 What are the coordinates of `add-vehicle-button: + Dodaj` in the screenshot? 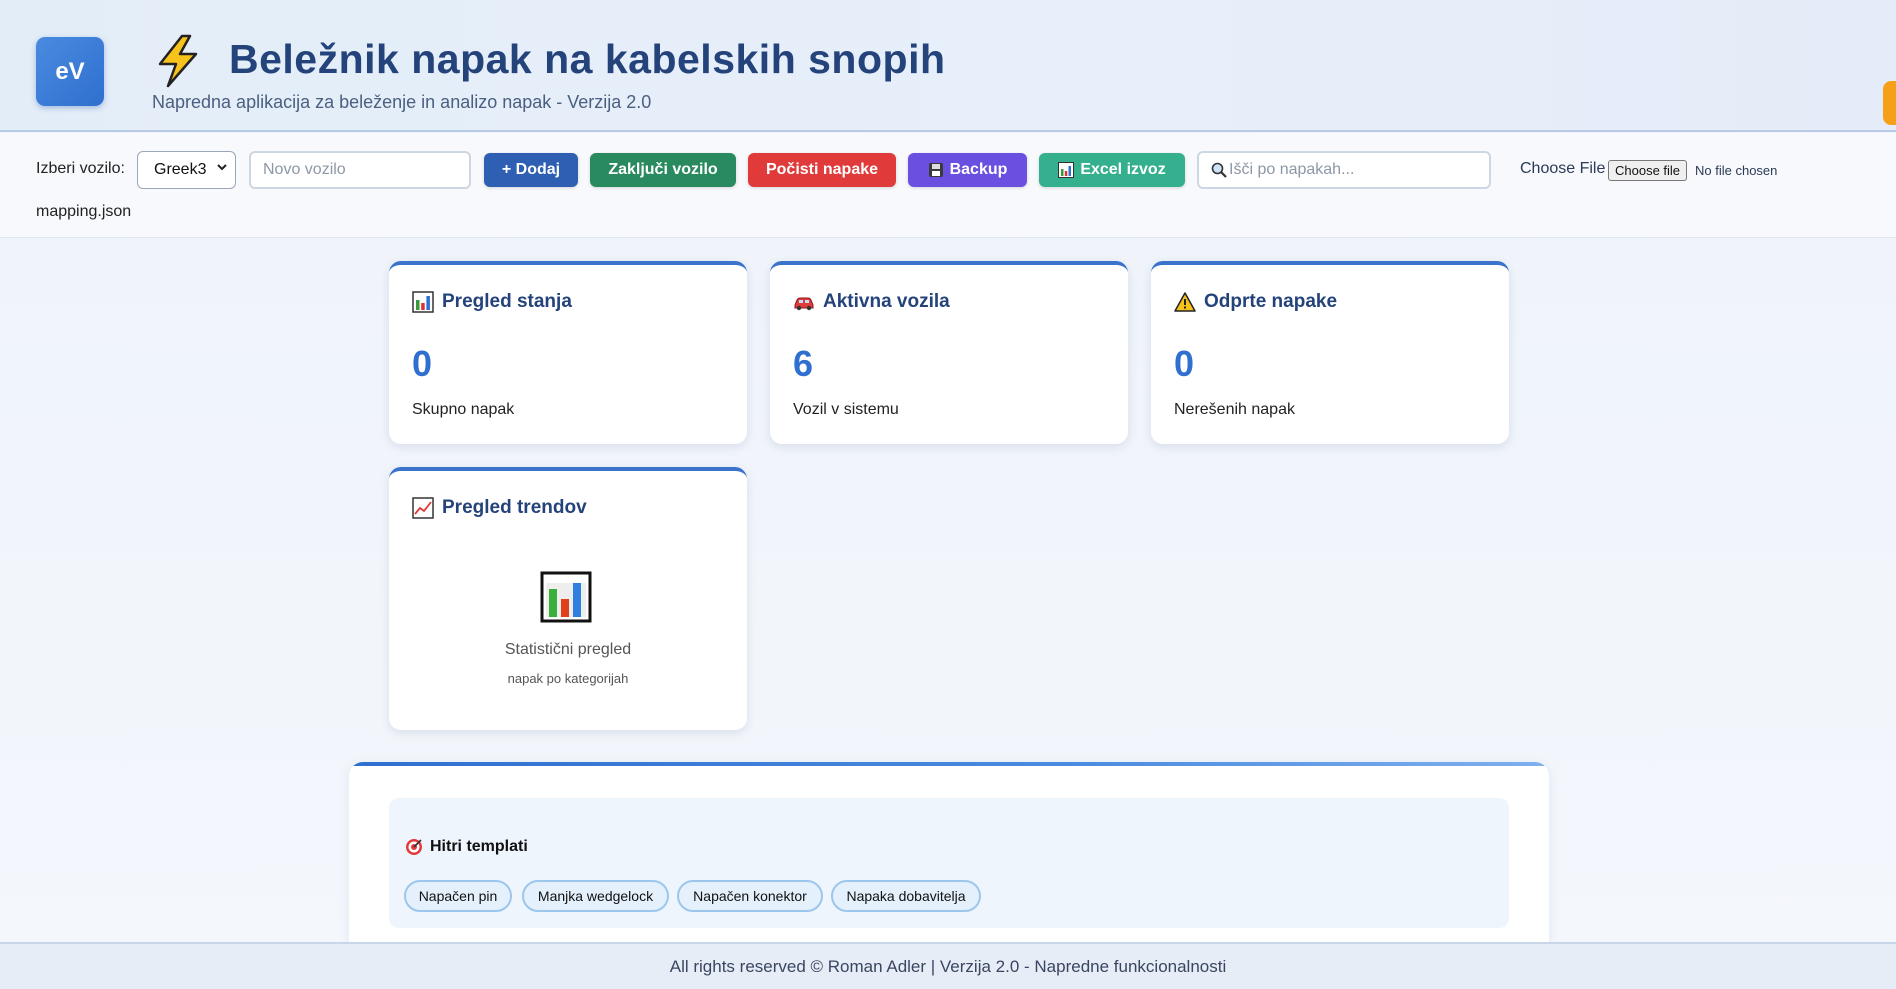 It's located at (531, 170).